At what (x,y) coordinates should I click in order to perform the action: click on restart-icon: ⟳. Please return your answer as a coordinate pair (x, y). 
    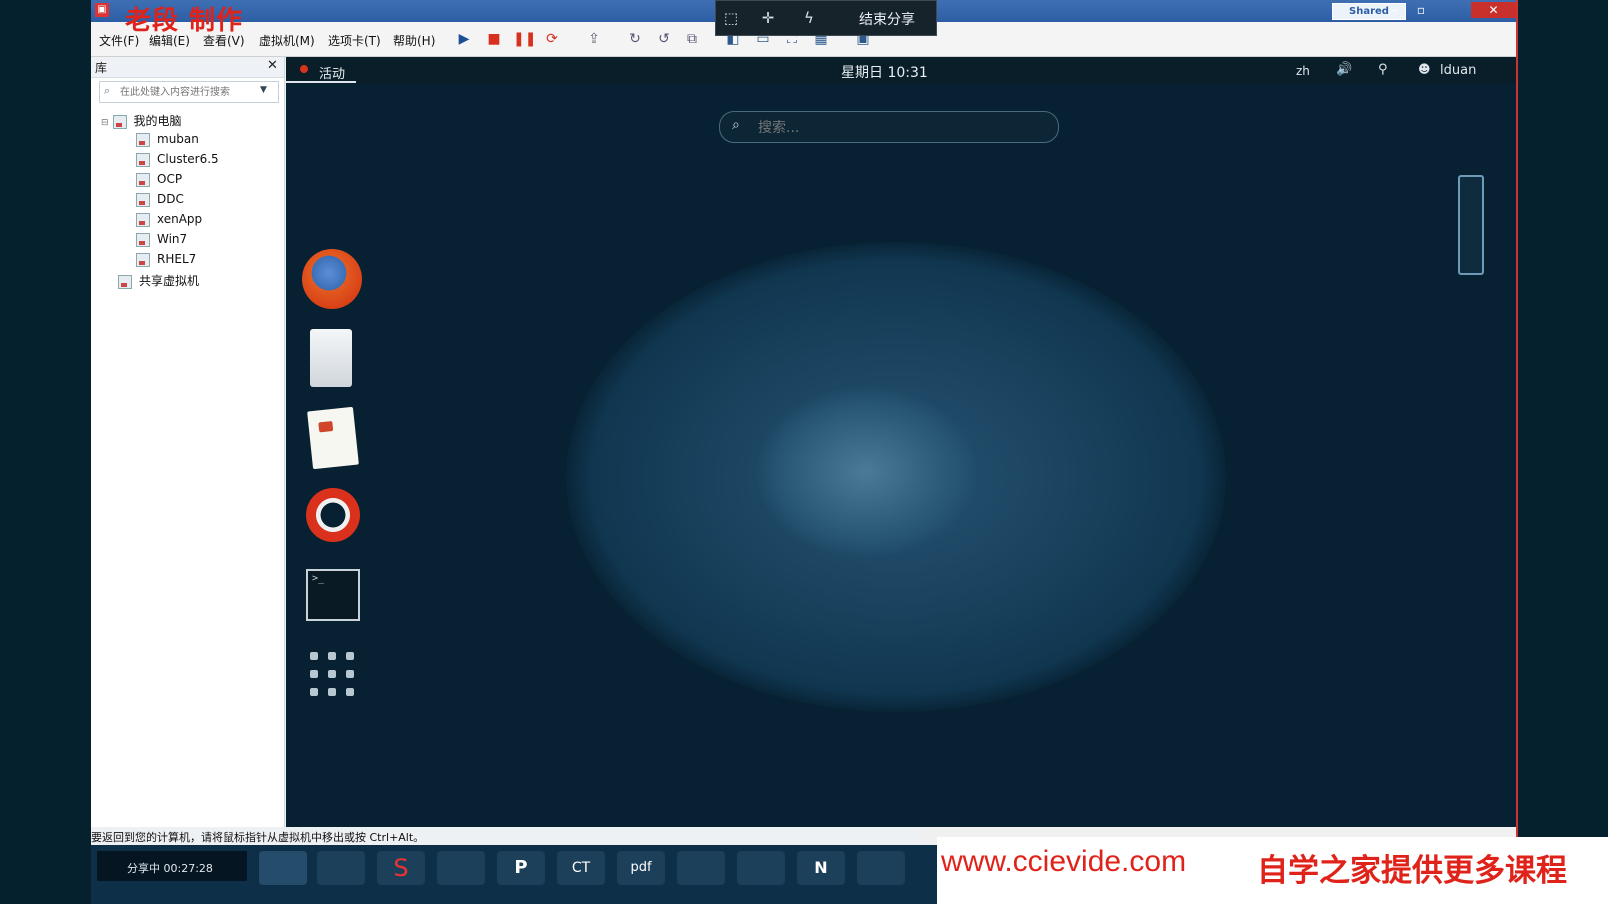
    Looking at the image, I should click on (552, 39).